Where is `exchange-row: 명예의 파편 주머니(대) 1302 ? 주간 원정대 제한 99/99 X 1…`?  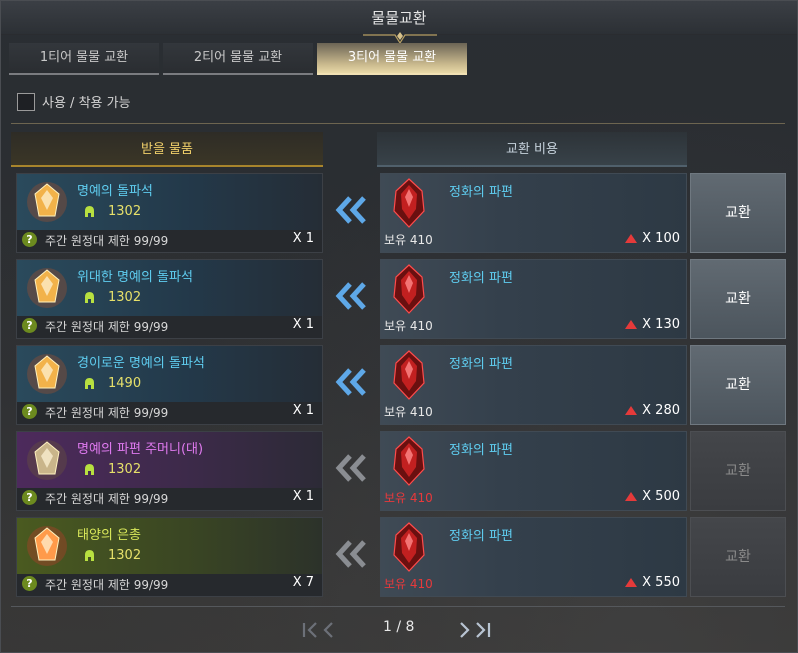 exchange-row: 명예의 파편 주머니(대) 1302 ? 주간 원정대 제한 99/99 X 1… is located at coordinates (399, 471).